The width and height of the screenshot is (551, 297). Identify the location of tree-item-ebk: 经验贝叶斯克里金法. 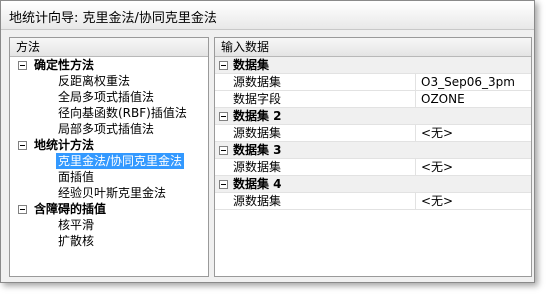
(112, 193).